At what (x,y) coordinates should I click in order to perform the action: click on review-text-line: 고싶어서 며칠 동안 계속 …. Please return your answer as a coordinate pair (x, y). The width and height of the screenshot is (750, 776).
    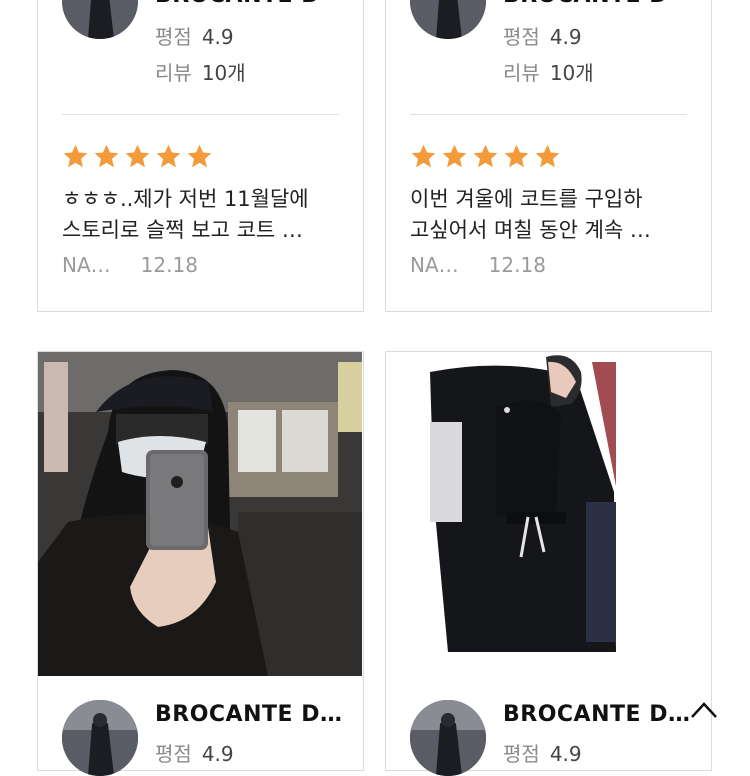
    Looking at the image, I should click on (530, 230).